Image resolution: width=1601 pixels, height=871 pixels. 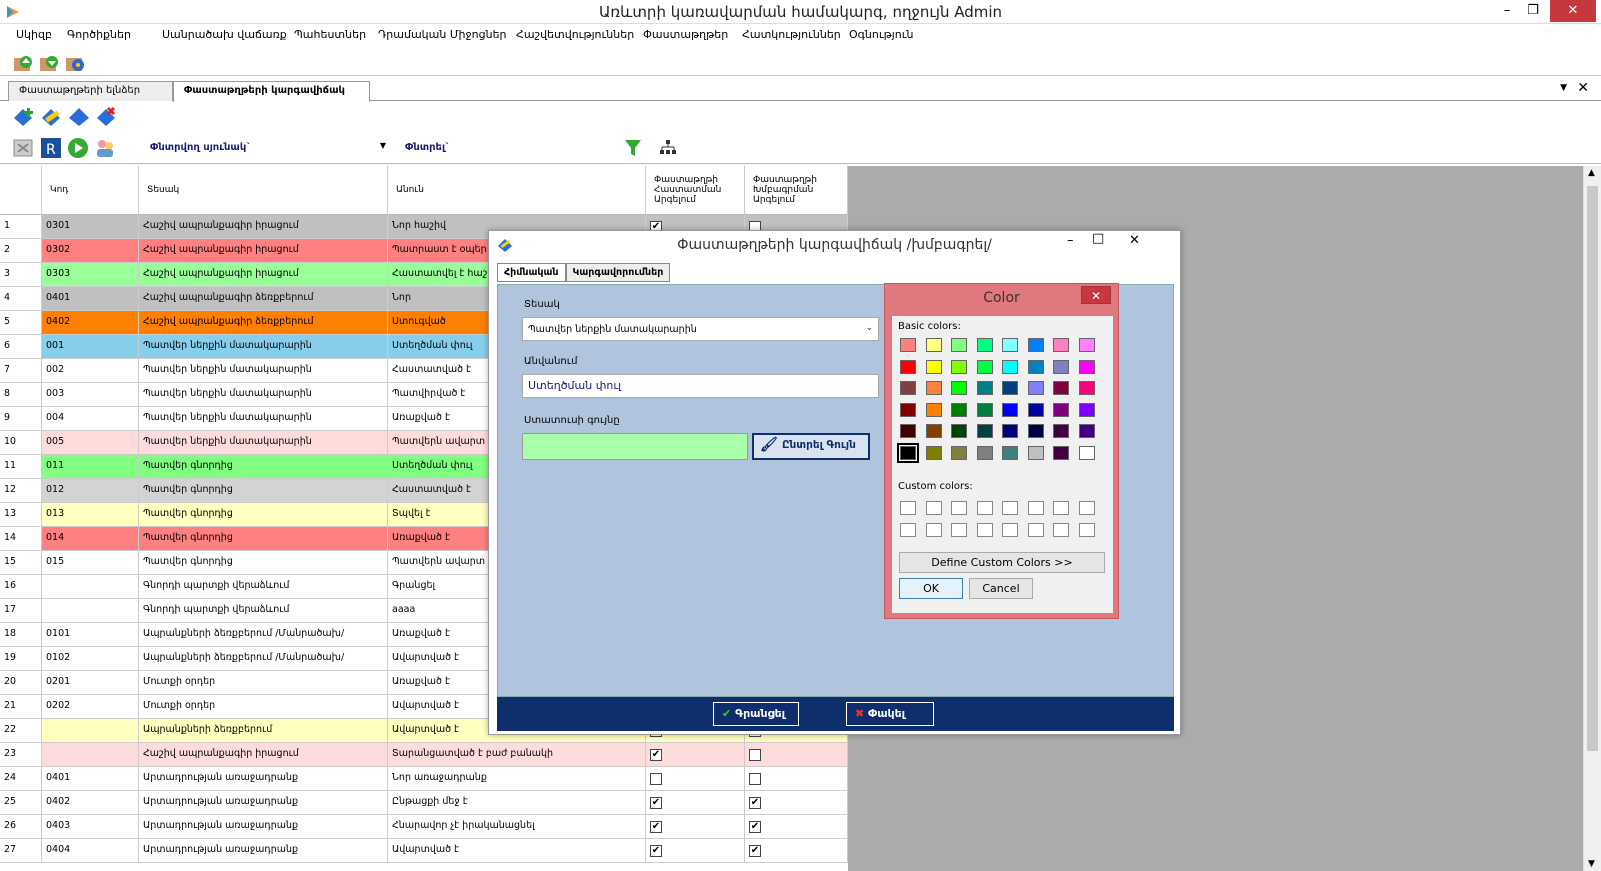 What do you see at coordinates (931, 588) in the screenshot?
I see `ok-button: OK` at bounding box center [931, 588].